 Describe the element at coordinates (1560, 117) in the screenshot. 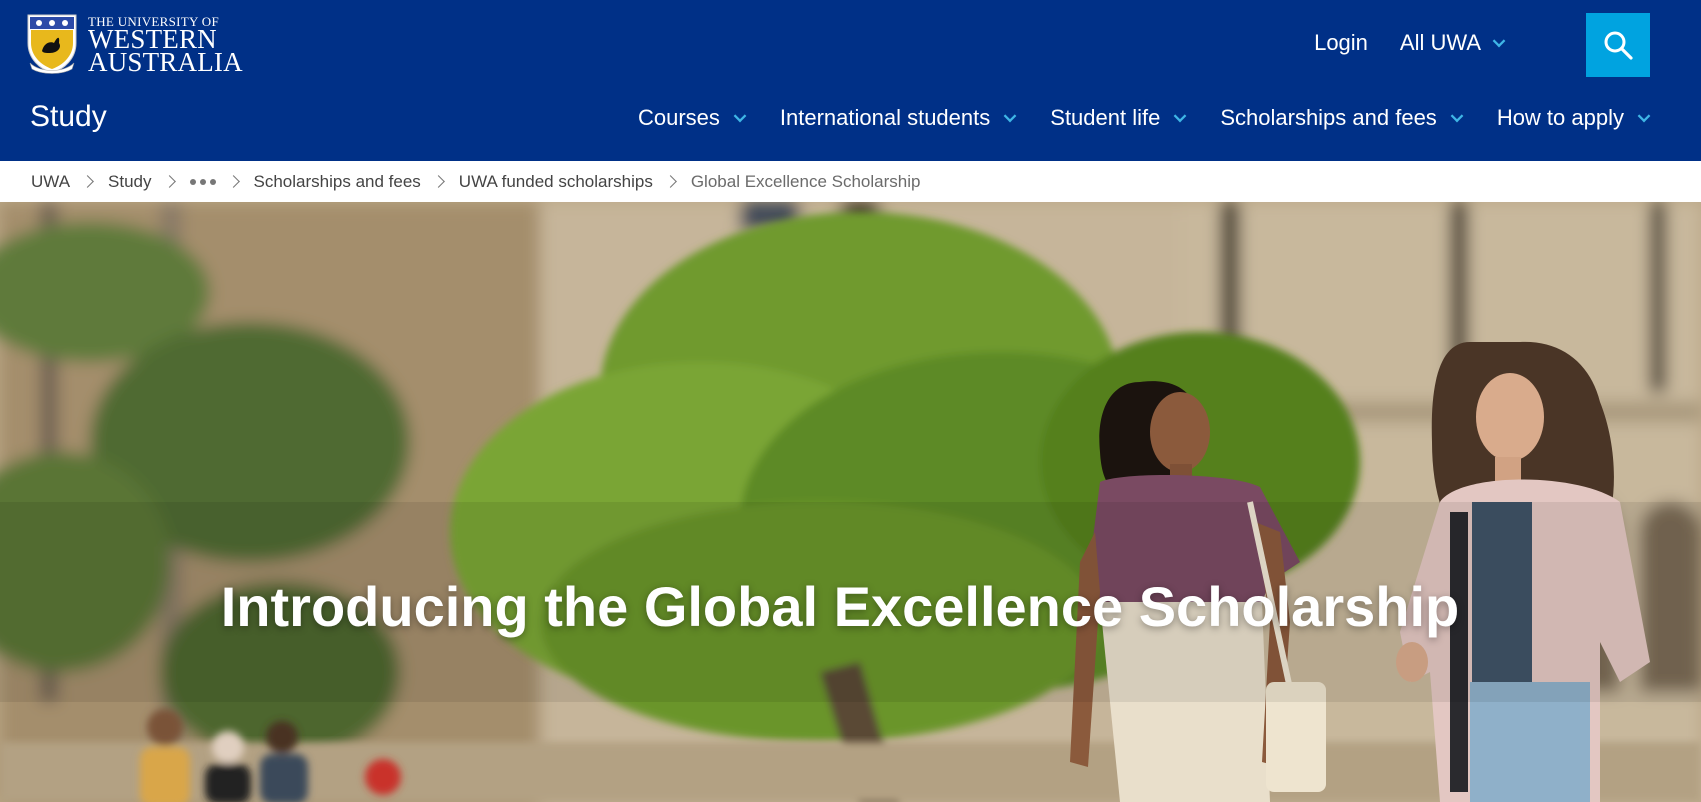

I see `nav-item-label: How to apply` at that location.